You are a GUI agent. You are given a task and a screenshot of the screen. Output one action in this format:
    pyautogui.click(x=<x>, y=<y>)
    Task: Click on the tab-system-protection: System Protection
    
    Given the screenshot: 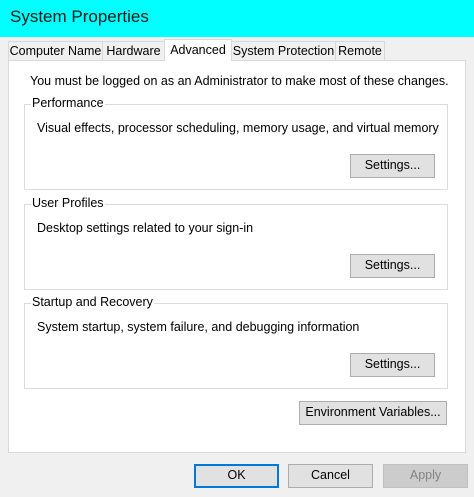 What is the action you would take?
    pyautogui.click(x=283, y=50)
    